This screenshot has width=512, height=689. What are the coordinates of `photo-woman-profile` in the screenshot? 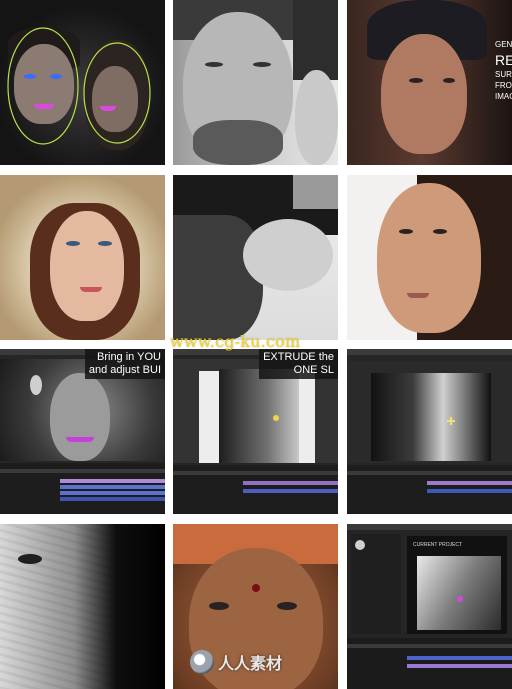 It's located at (429, 257).